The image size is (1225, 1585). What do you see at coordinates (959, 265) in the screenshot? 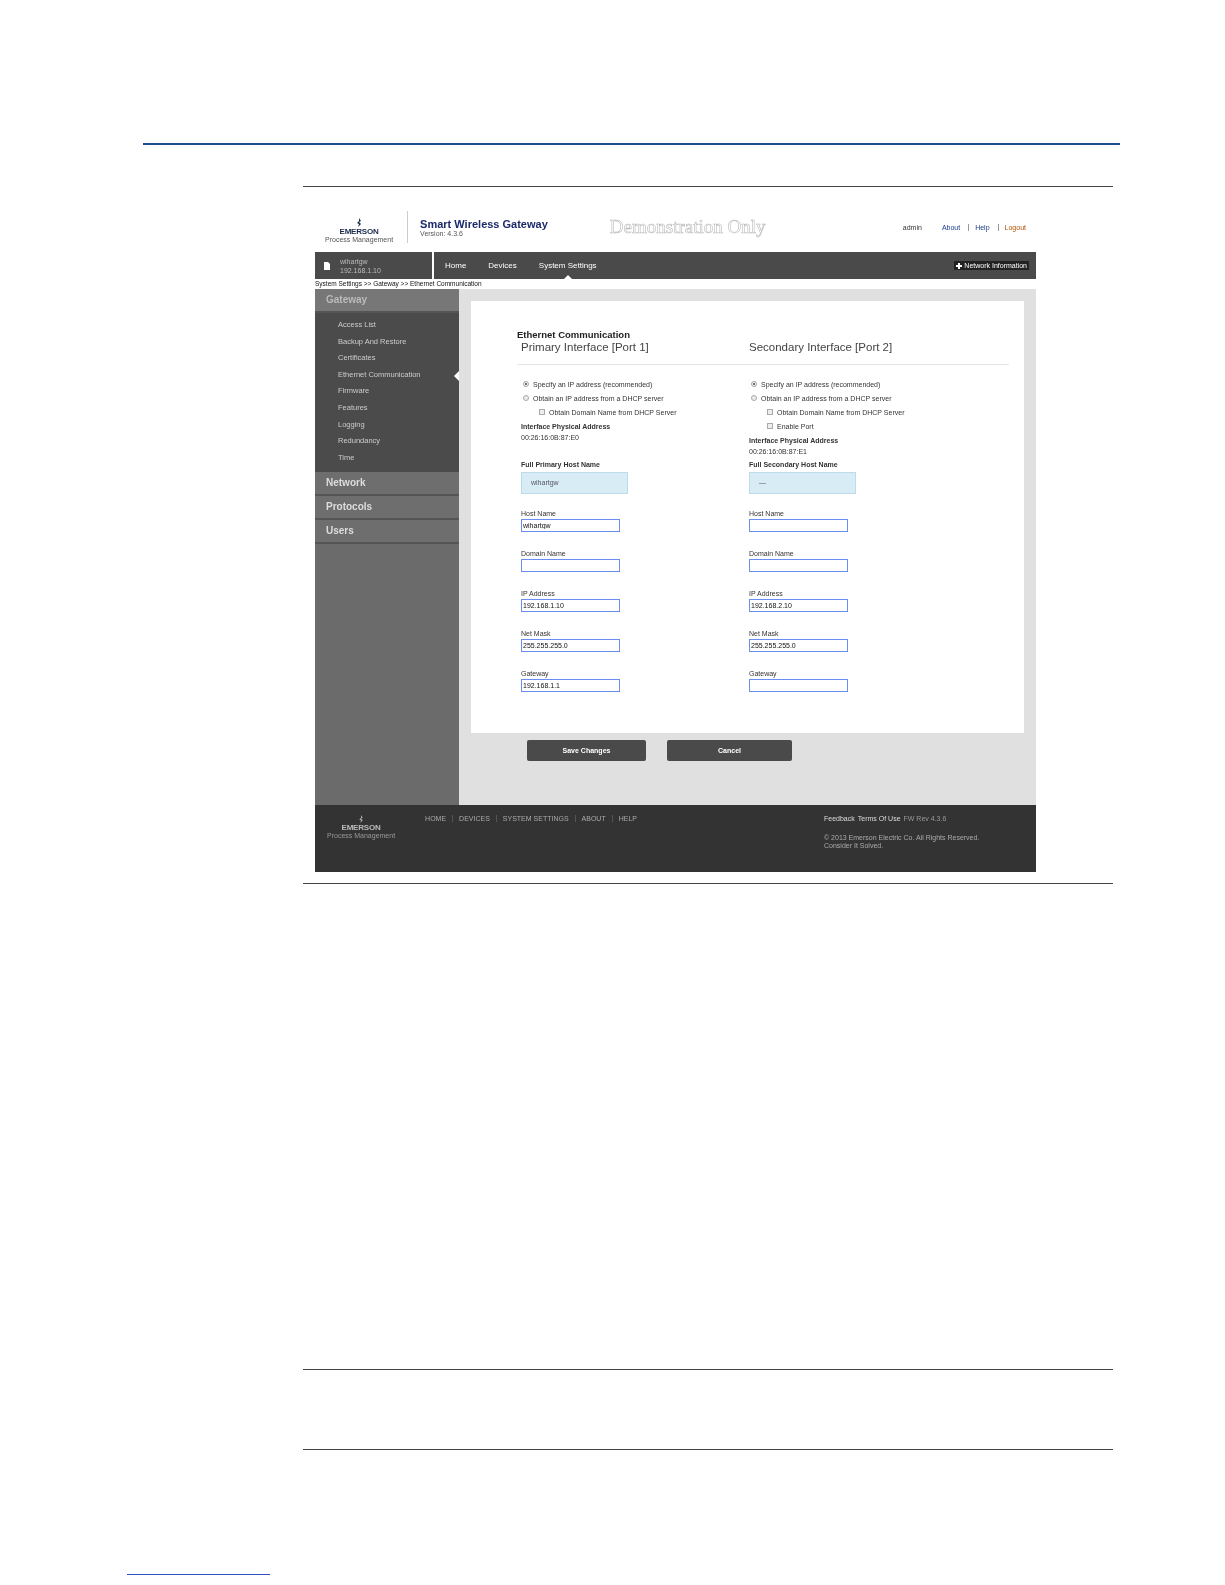
I see `plus-icon` at bounding box center [959, 265].